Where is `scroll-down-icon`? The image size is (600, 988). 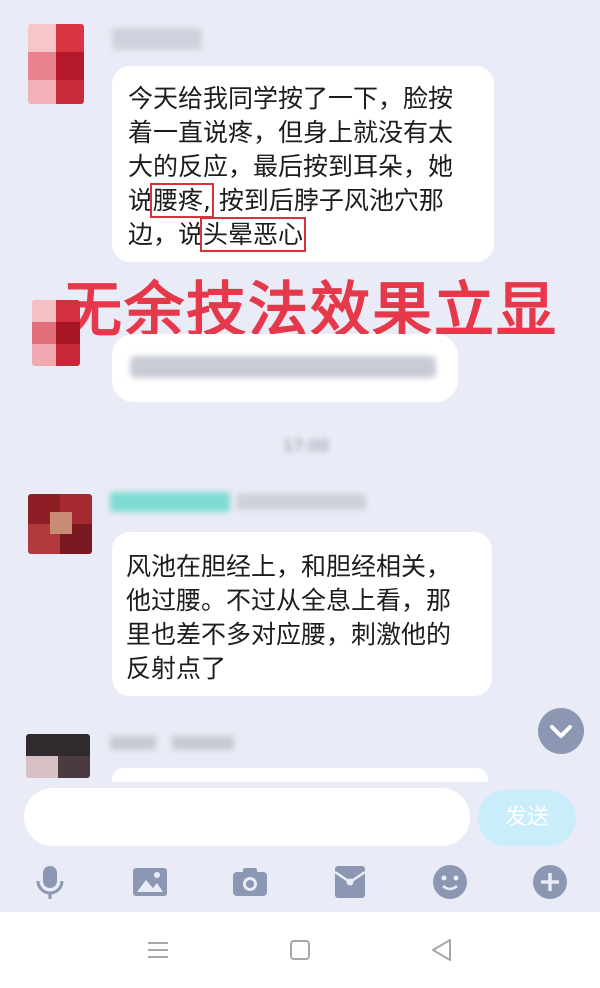
scroll-down-icon is located at coordinates (561, 731).